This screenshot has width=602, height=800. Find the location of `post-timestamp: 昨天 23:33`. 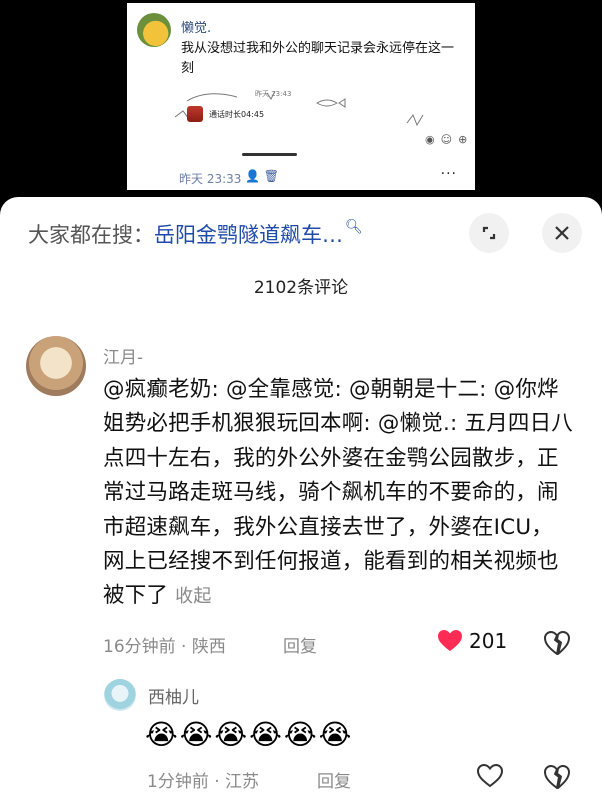

post-timestamp: 昨天 23:33 is located at coordinates (210, 179).